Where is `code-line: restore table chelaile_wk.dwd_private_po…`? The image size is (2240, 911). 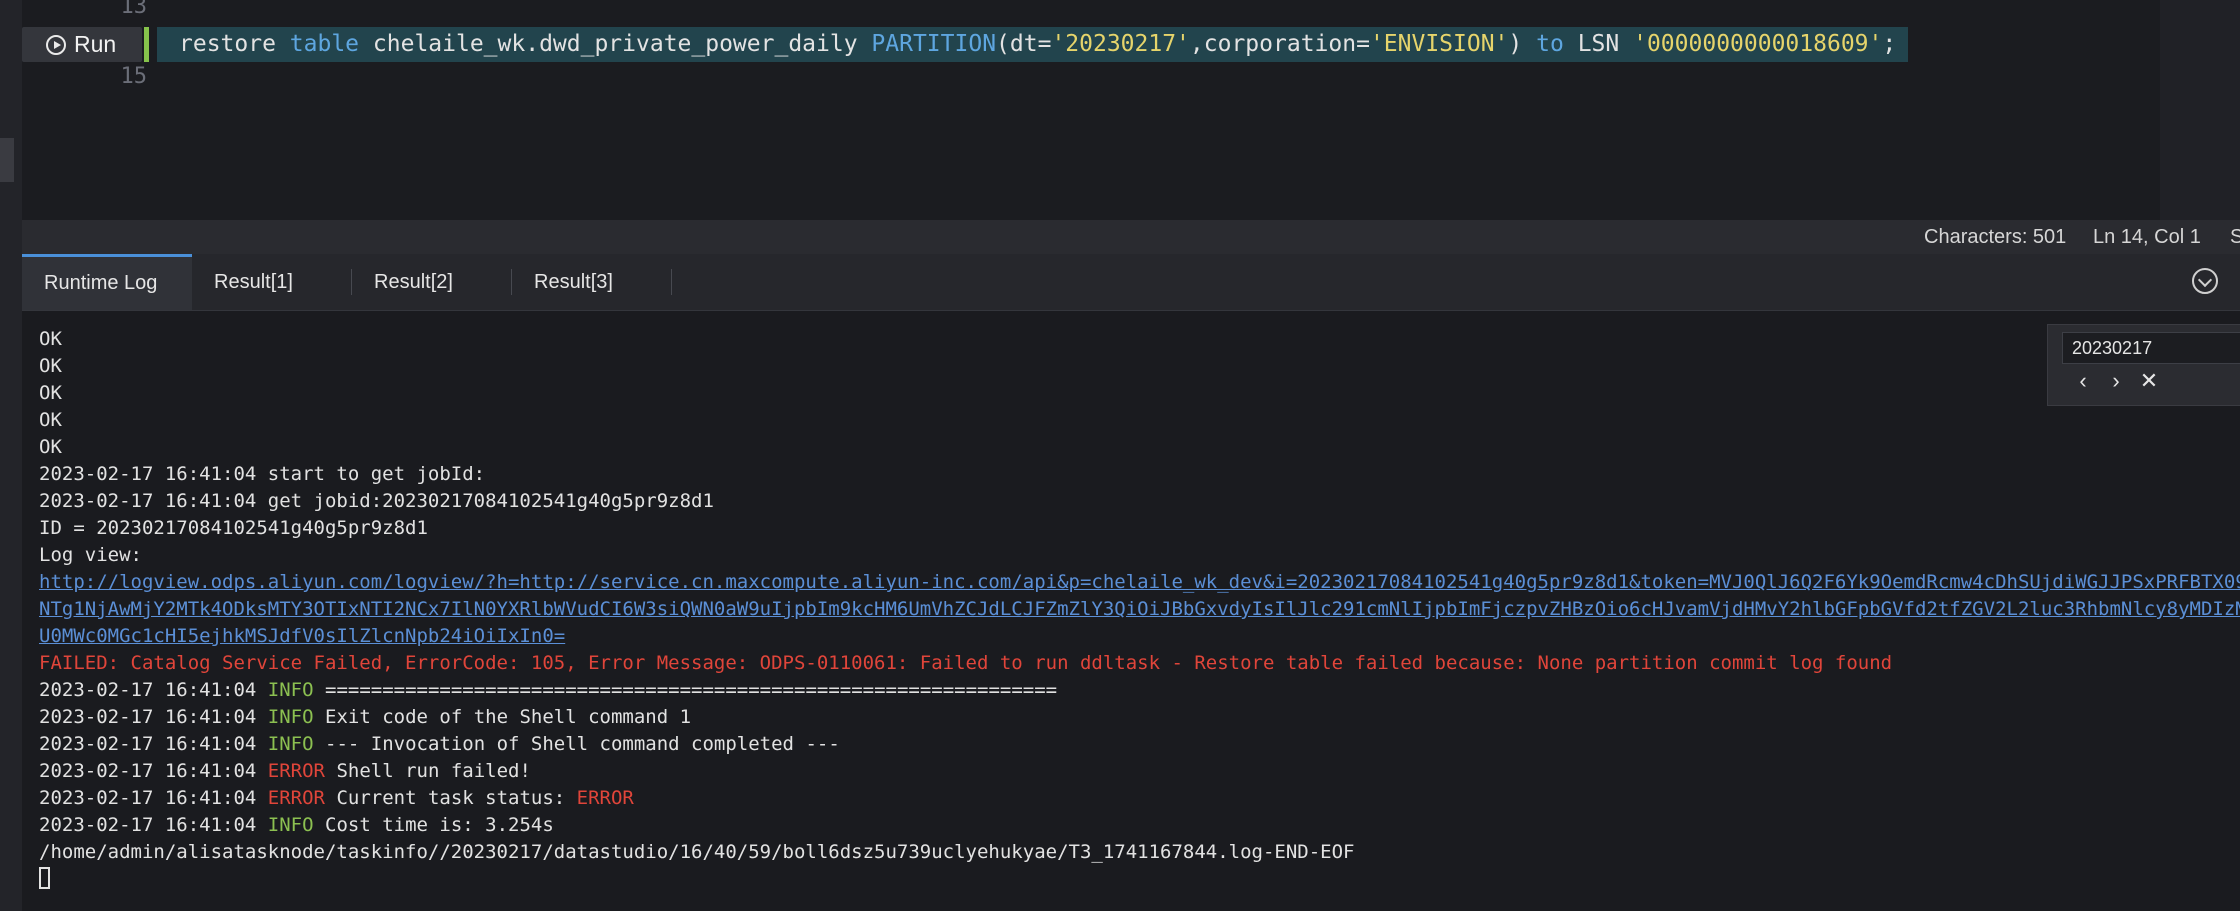 code-line: restore table chelaile_wk.dwd_private_po… is located at coordinates (1033, 44).